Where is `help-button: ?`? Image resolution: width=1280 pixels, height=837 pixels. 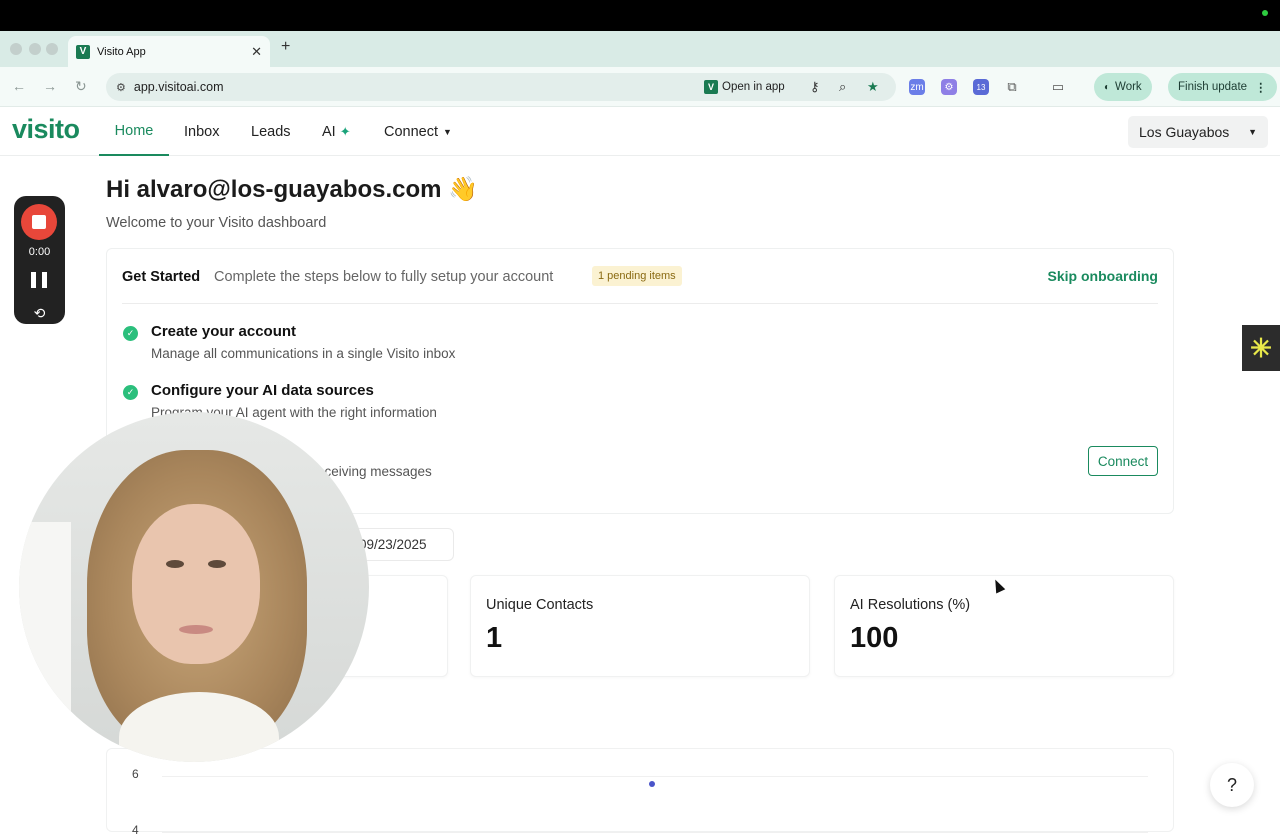
help-button: ? is located at coordinates (1232, 785).